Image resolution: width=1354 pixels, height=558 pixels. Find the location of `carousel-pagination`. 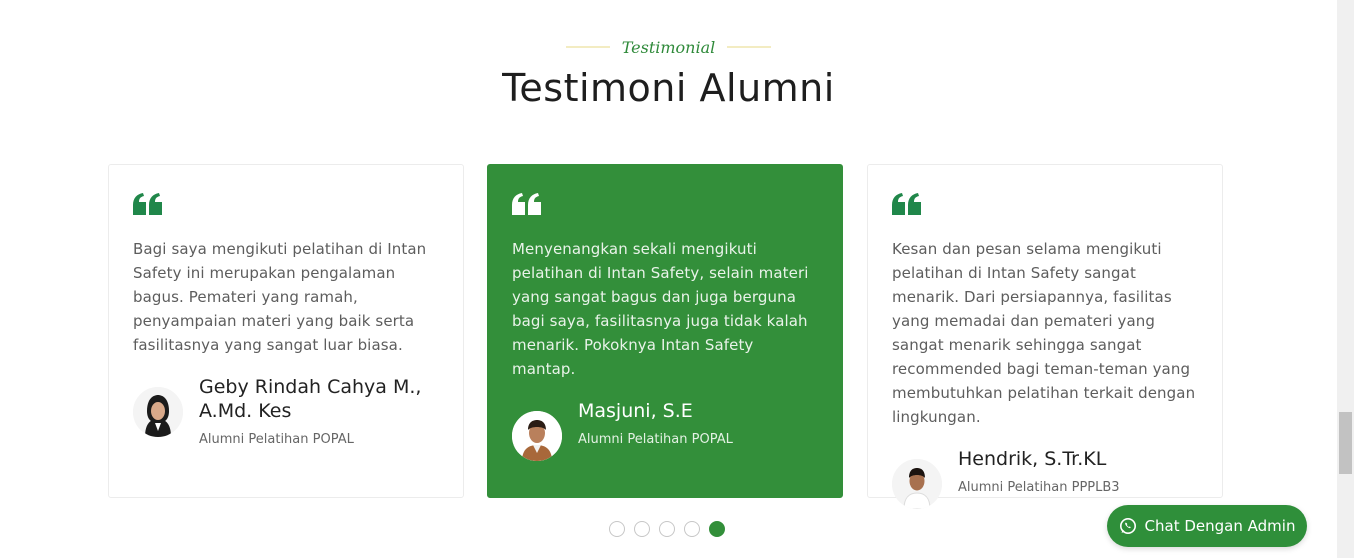

carousel-pagination is located at coordinates (667, 529).